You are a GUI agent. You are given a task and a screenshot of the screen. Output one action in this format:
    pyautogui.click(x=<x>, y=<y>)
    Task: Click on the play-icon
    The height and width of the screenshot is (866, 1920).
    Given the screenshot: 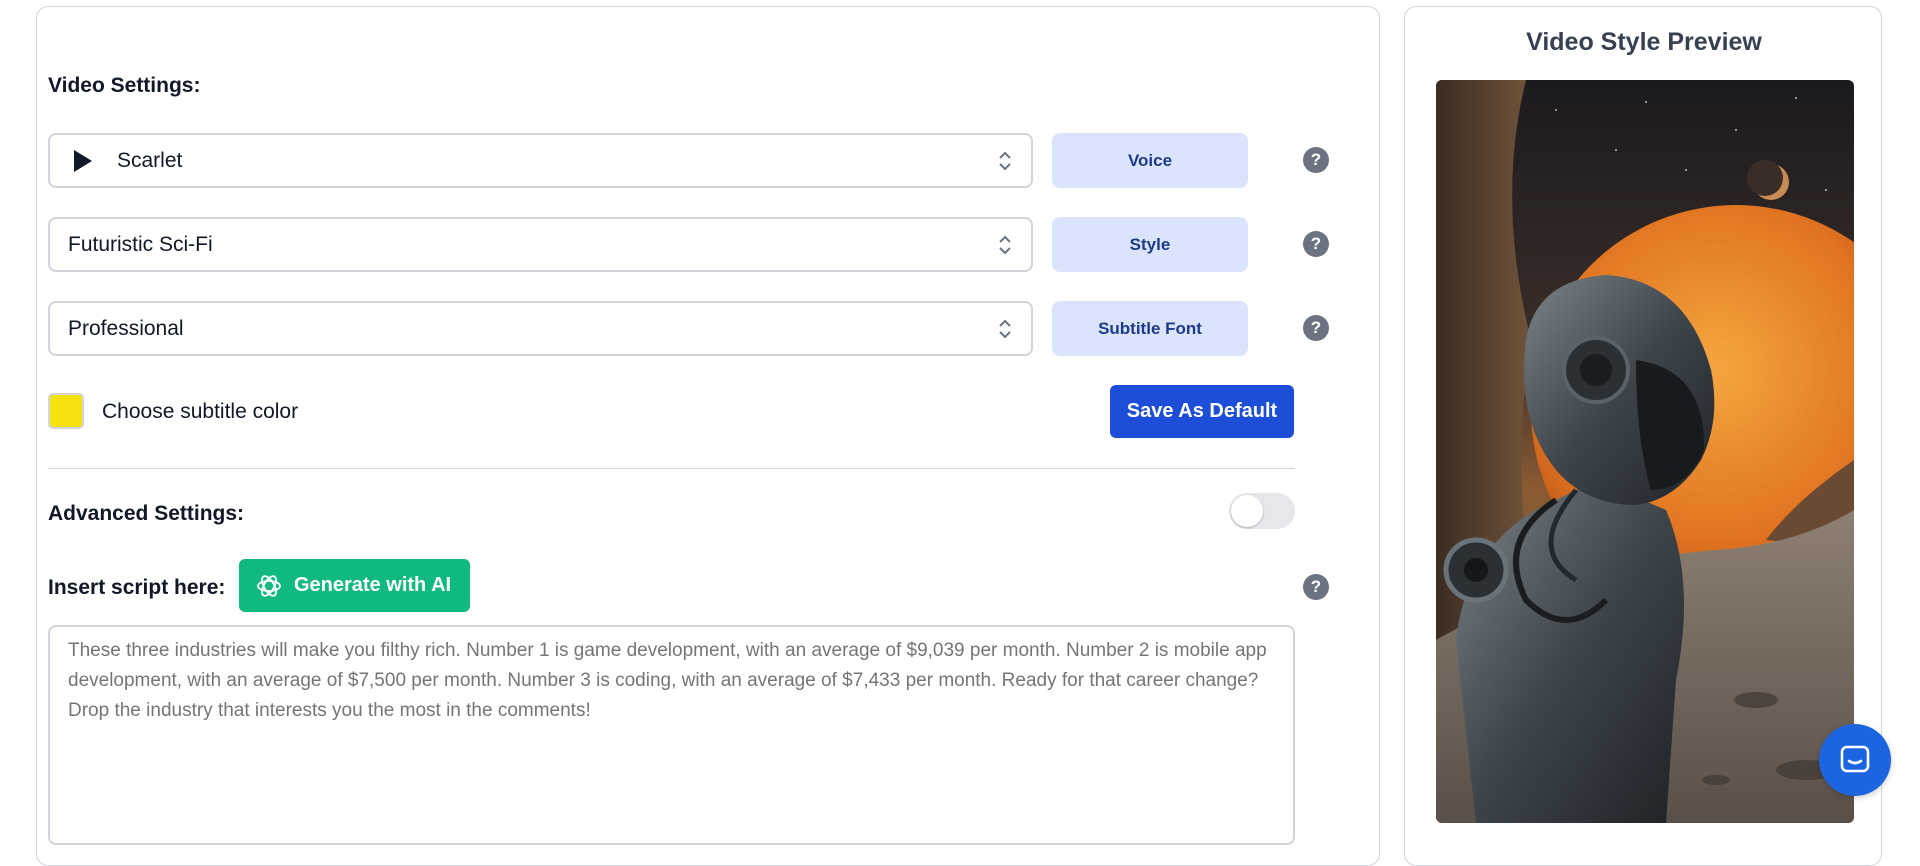 What is the action you would take?
    pyautogui.click(x=83, y=160)
    